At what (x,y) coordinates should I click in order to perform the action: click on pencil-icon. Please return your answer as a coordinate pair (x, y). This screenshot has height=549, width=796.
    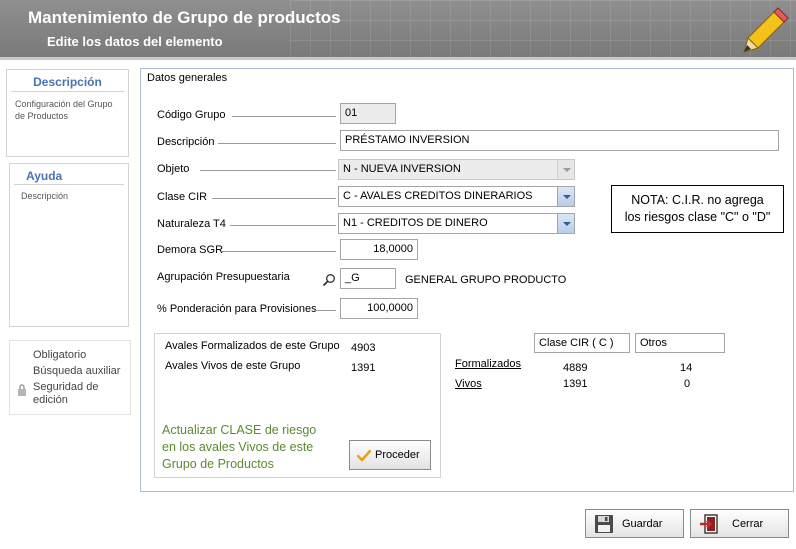
    Looking at the image, I should click on (766, 30).